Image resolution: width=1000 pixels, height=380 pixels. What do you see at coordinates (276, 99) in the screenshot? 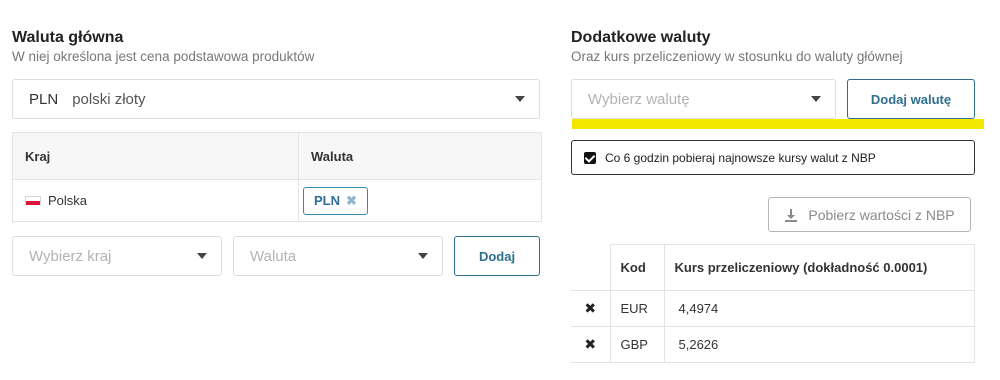
I see `main-currency-select: PLN polski złoty` at bounding box center [276, 99].